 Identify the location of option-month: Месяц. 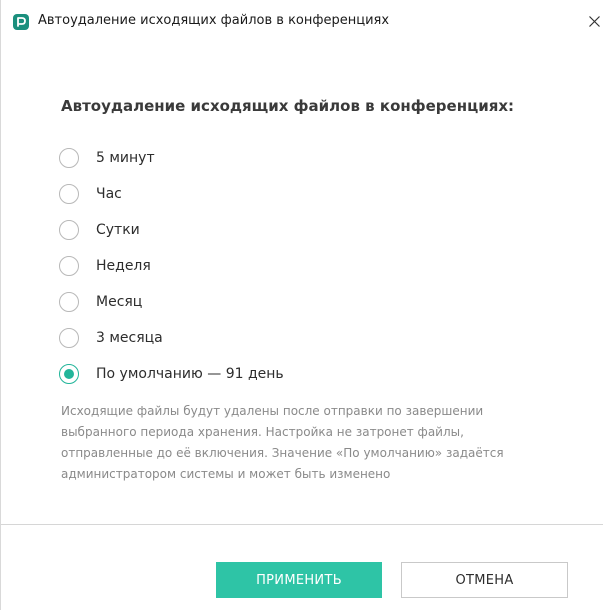
(319, 302).